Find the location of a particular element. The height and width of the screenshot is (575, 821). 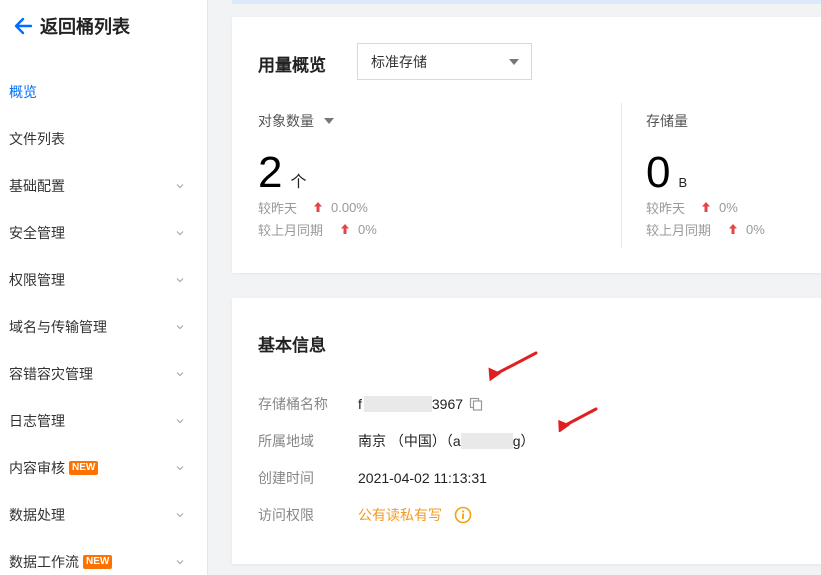

created-time-label: 创建时间 is located at coordinates (286, 478).